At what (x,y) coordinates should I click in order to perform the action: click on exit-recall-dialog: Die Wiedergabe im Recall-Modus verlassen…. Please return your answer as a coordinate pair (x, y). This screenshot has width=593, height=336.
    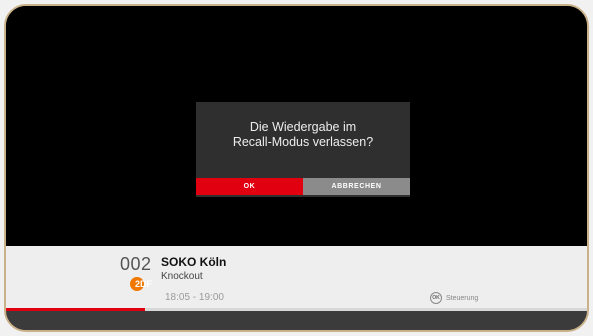
    Looking at the image, I should click on (303, 149).